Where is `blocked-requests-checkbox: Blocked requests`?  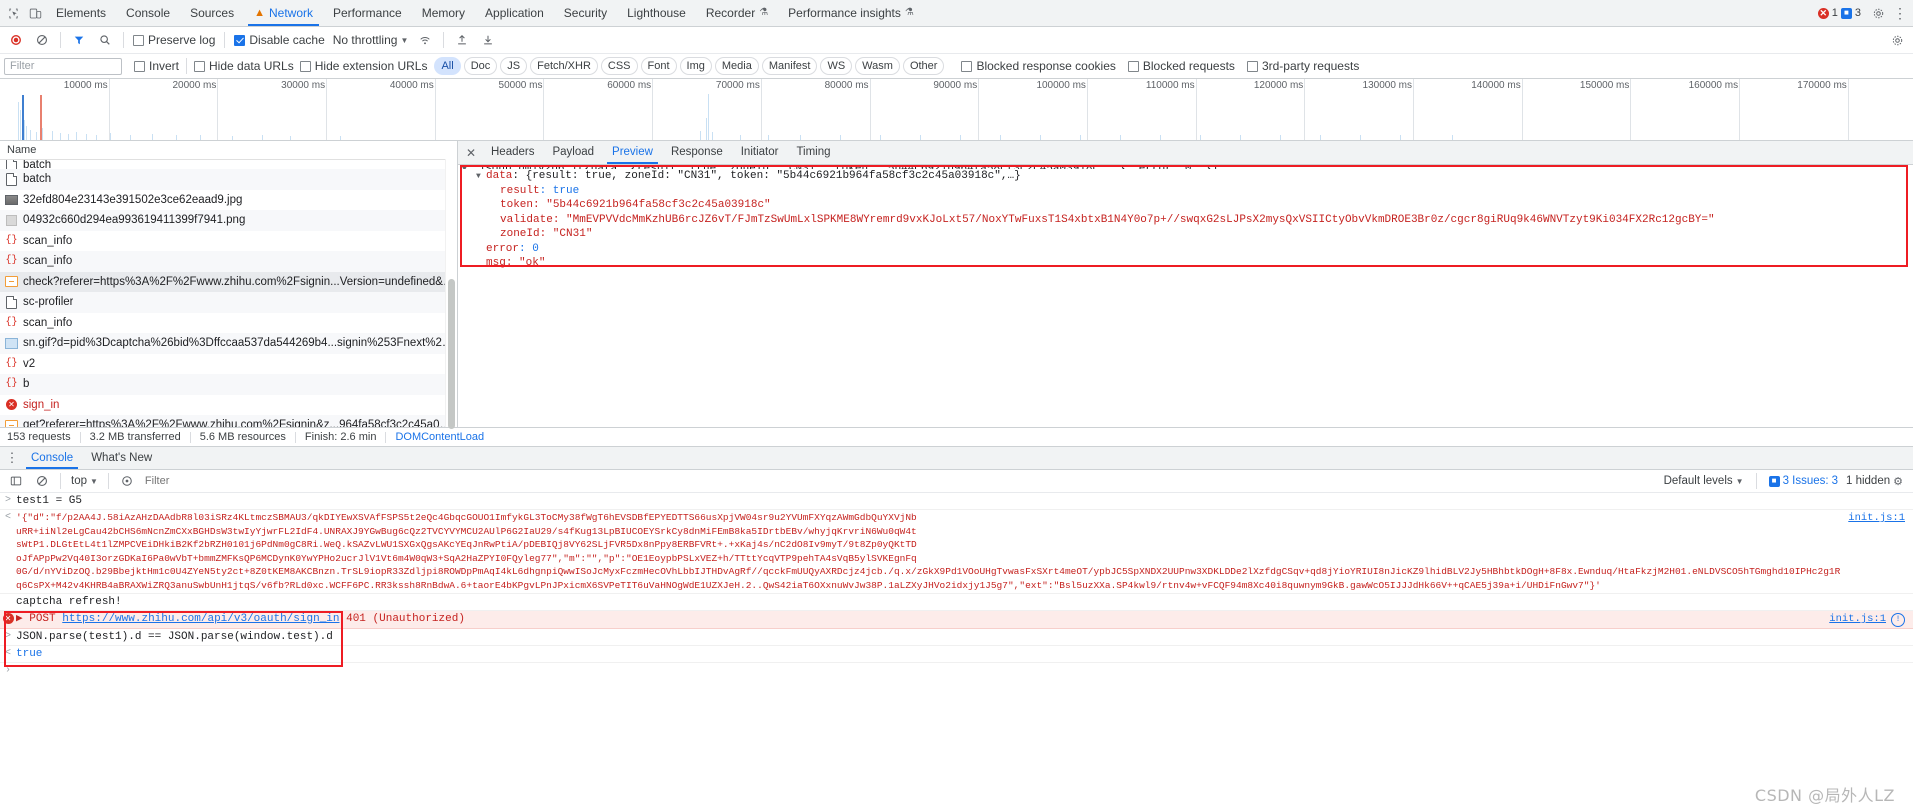
blocked-requests-checkbox: Blocked requests is located at coordinates (1181, 66).